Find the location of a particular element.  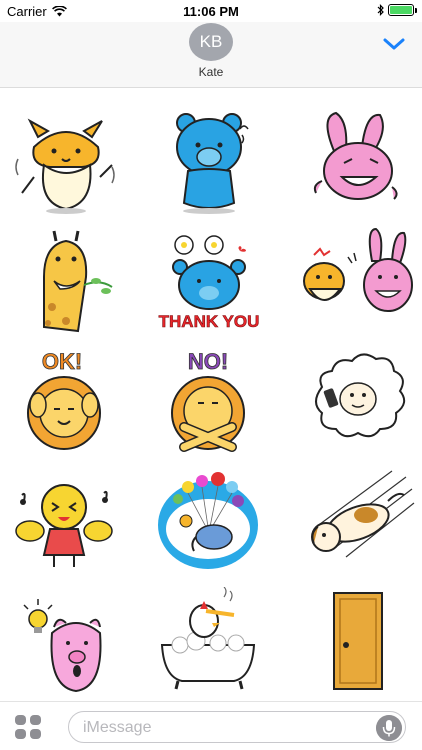

message-input: iMessage is located at coordinates (237, 727).